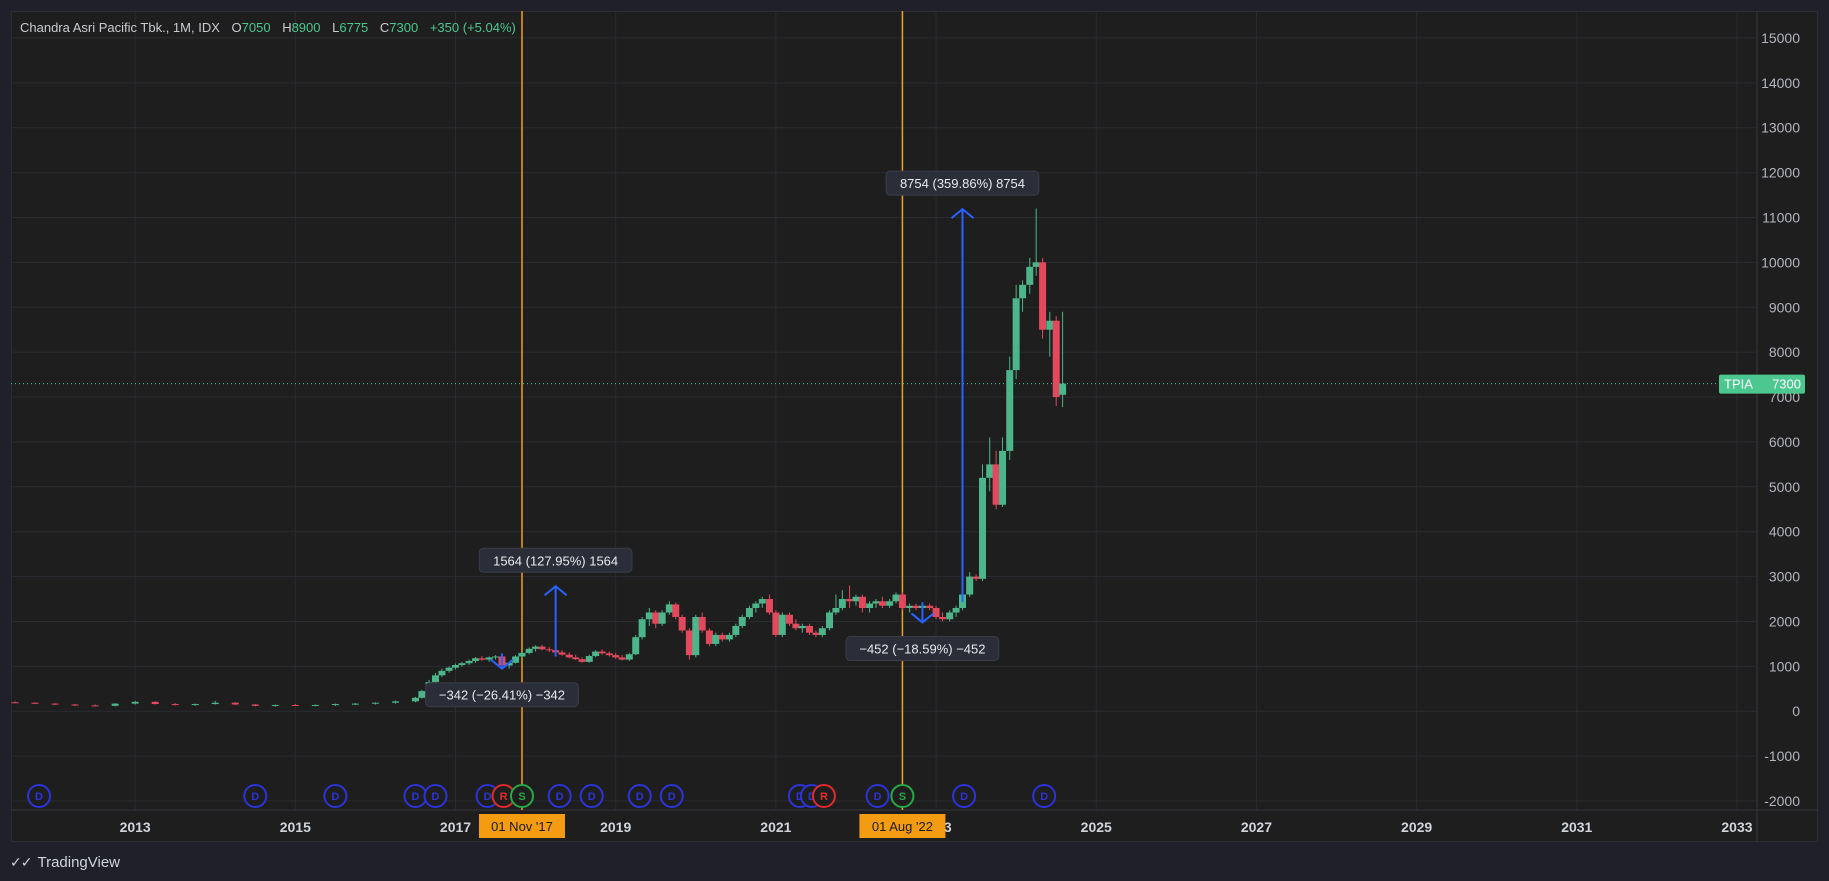 This screenshot has width=1829, height=881. Describe the element at coordinates (1780, 262) in the screenshot. I see `y-tick-label: 10000` at that location.